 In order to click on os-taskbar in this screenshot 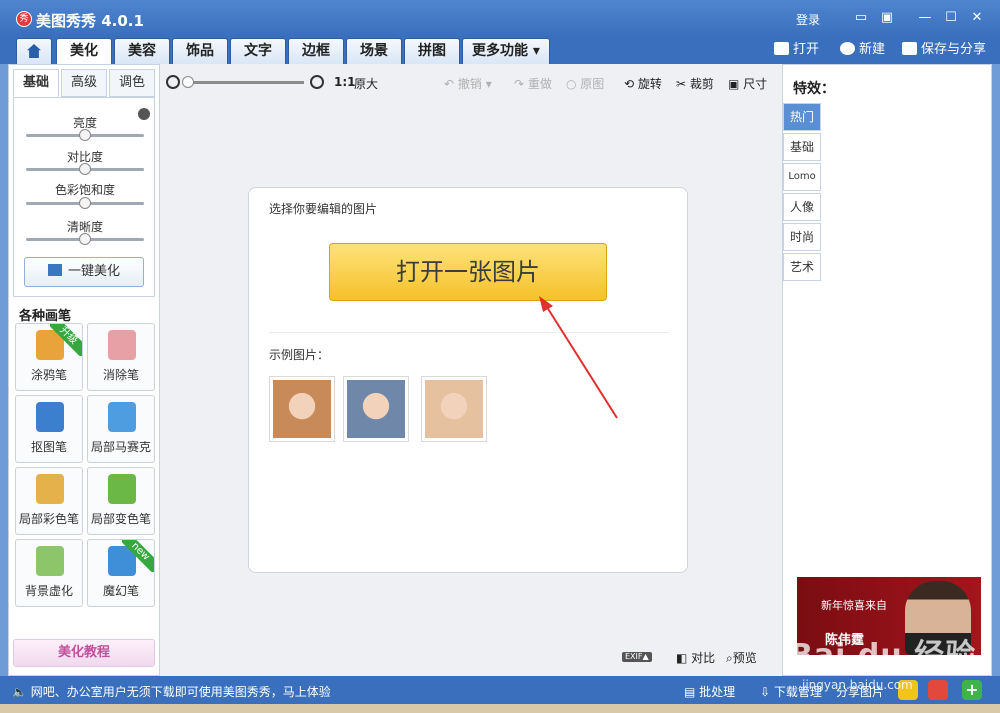, I will do `click(500, 708)`.